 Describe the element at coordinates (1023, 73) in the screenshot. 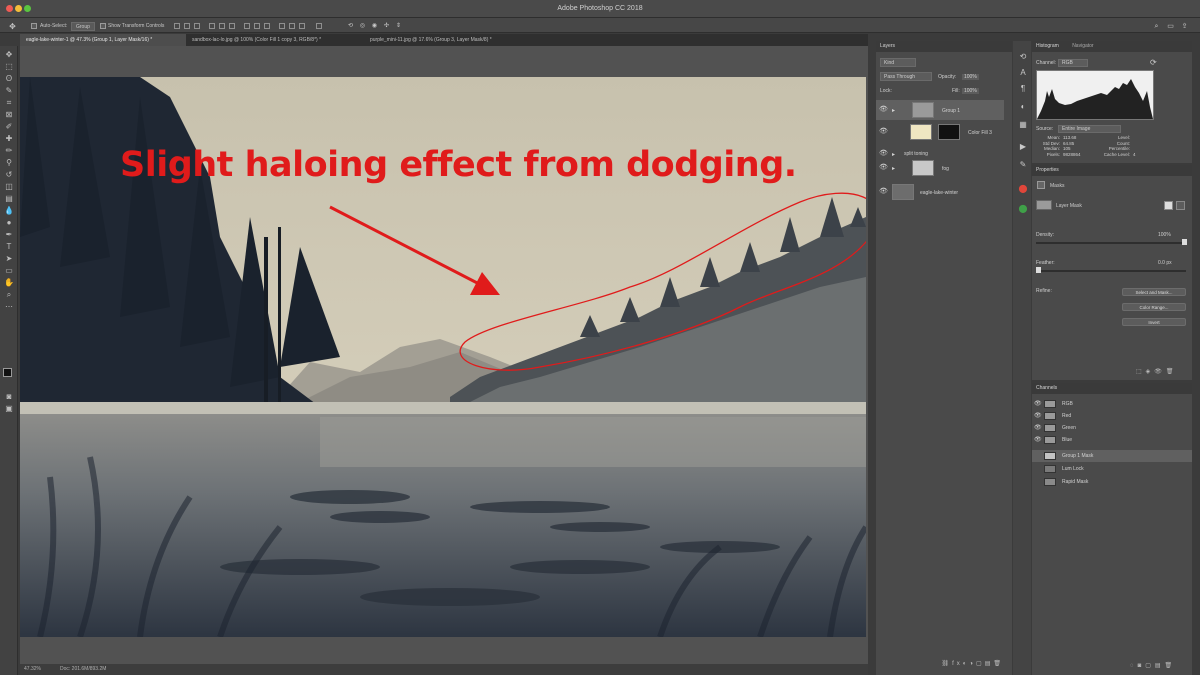

I see `character-panel-icon: A` at that location.